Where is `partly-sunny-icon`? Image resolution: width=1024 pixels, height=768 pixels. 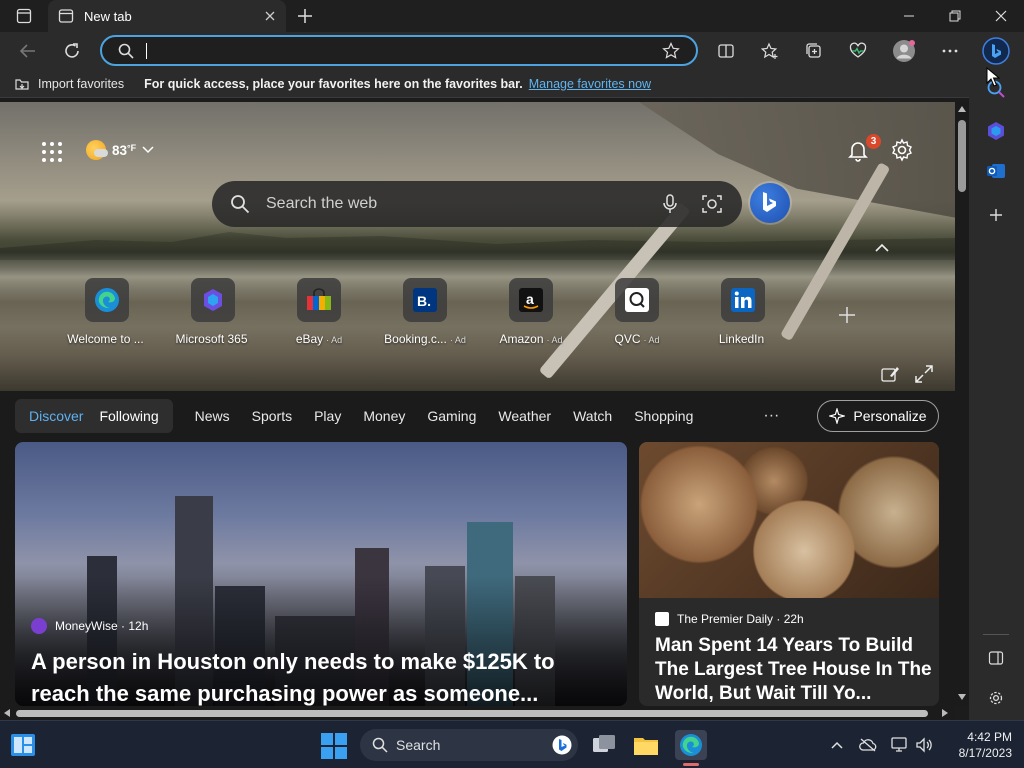
partly-sunny-icon is located at coordinates (97, 150).